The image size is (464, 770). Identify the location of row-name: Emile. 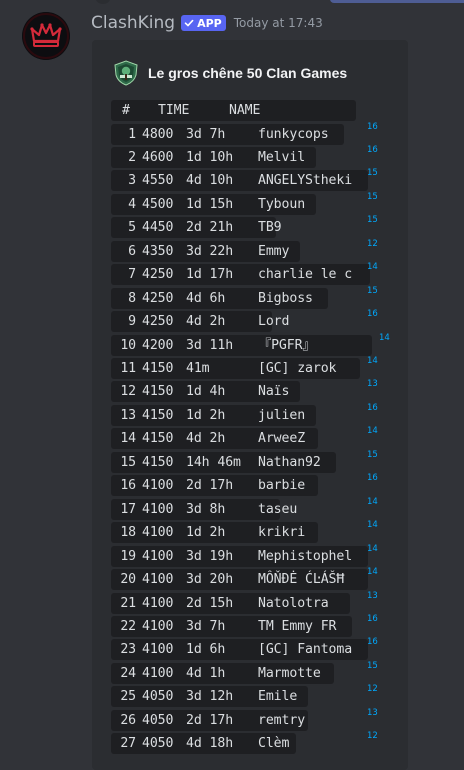
(278, 697).